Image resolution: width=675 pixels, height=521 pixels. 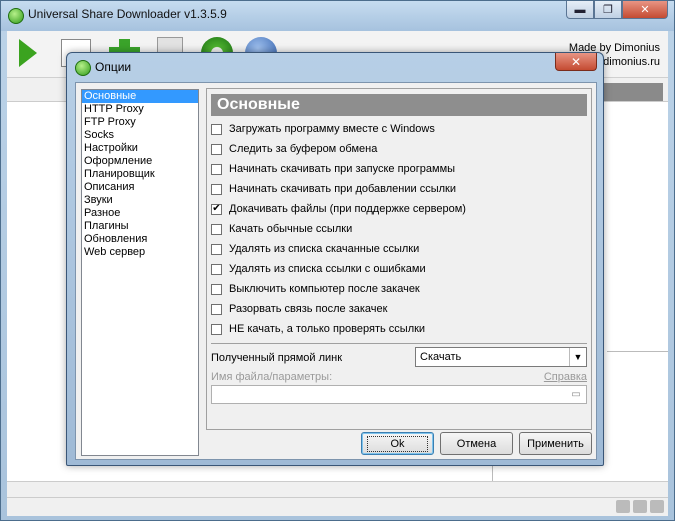 I want to click on direct-link-label: Полученный прямой линк, so click(x=277, y=358).